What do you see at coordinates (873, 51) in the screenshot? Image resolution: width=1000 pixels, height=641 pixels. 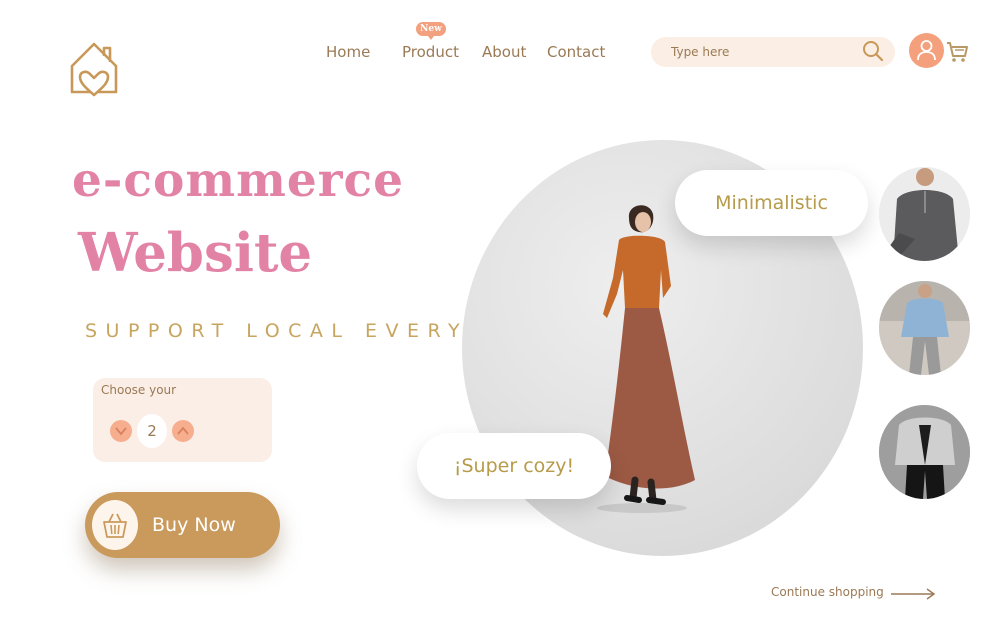 I see `search-icon` at bounding box center [873, 51].